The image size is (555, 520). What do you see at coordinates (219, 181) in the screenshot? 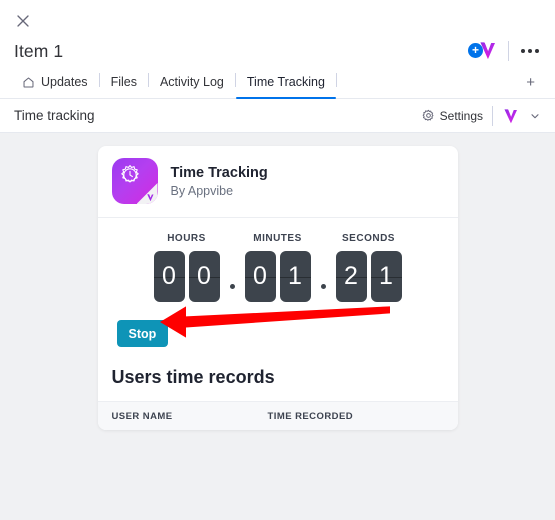
I see `card-header-text: Time Tracking By Appvibe` at bounding box center [219, 181].